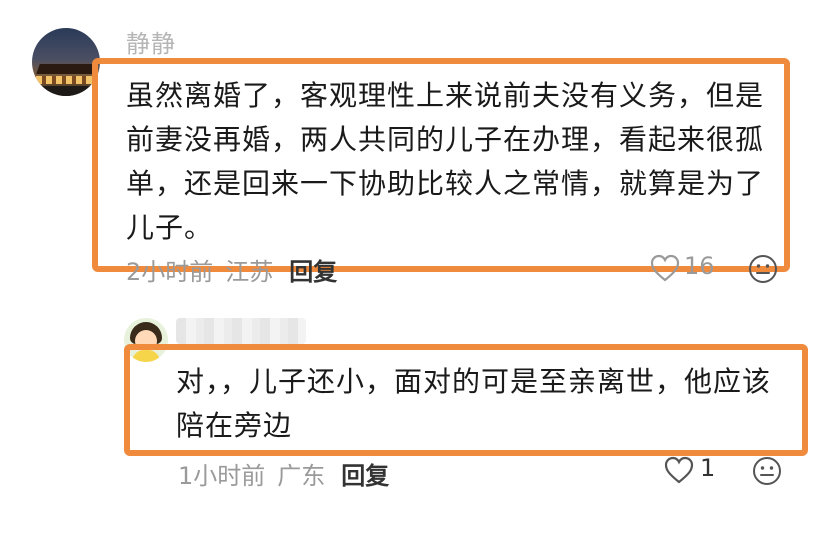 The height and width of the screenshot is (543, 828). What do you see at coordinates (474, 403) in the screenshot?
I see `comment-text: 对，，儿子还小，面对的可是至亲离世，他应该陪在旁边` at bounding box center [474, 403].